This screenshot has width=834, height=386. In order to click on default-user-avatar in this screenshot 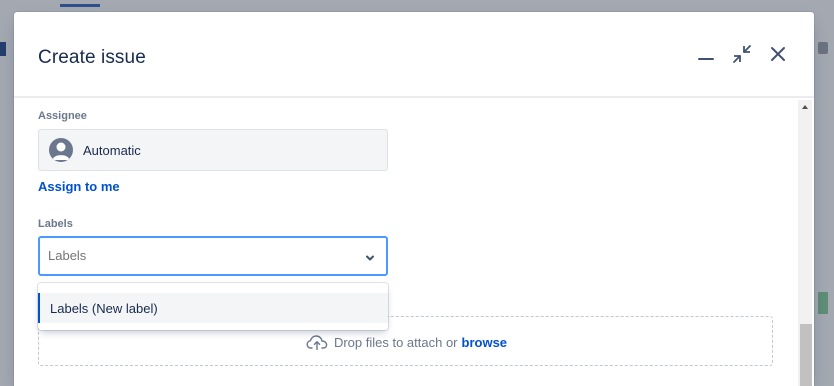, I will do `click(61, 150)`.